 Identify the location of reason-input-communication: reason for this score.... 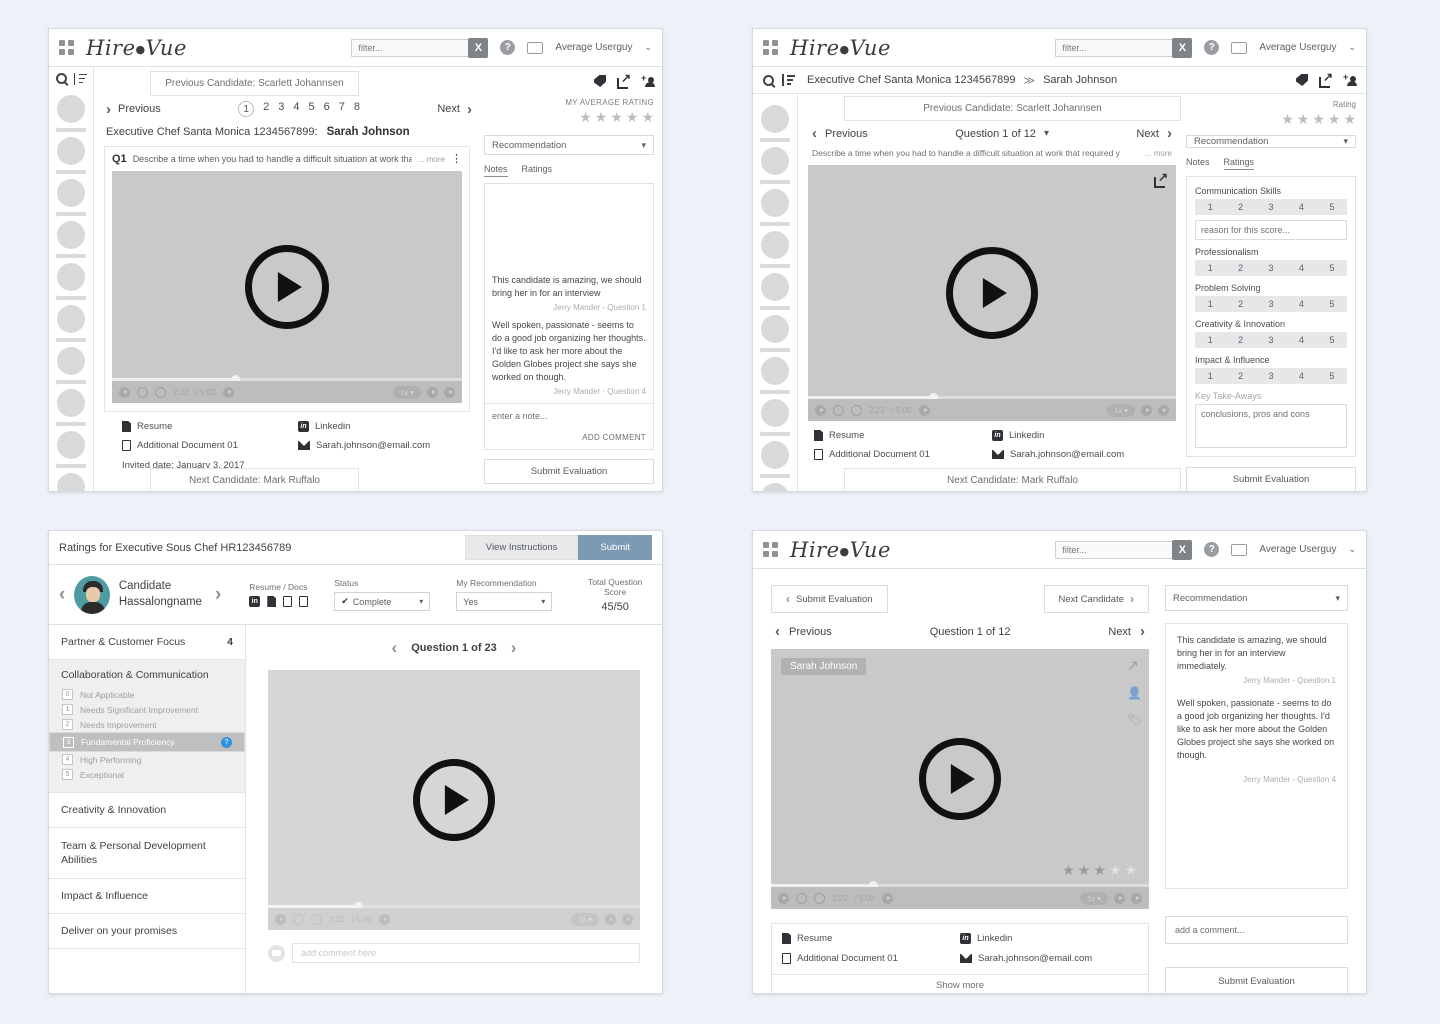
(1271, 230).